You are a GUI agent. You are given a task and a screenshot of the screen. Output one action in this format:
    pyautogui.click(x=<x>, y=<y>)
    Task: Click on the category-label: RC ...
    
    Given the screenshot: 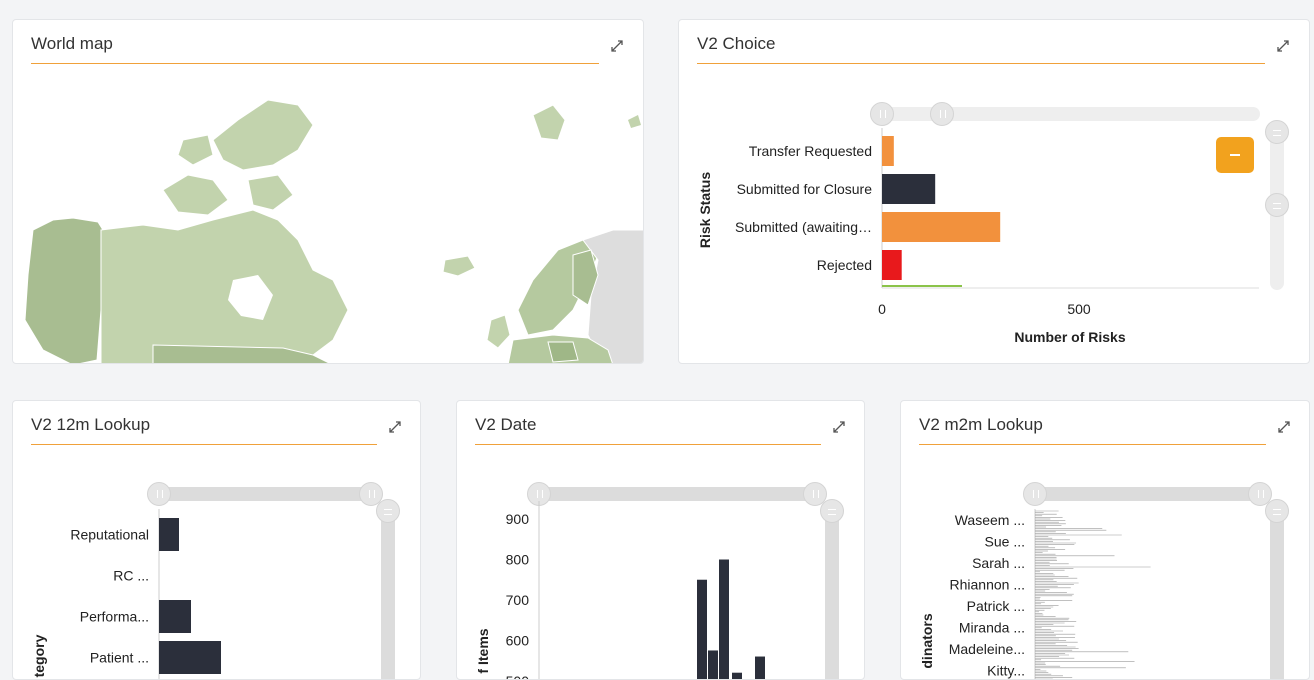 What is the action you would take?
    pyautogui.click(x=131, y=576)
    